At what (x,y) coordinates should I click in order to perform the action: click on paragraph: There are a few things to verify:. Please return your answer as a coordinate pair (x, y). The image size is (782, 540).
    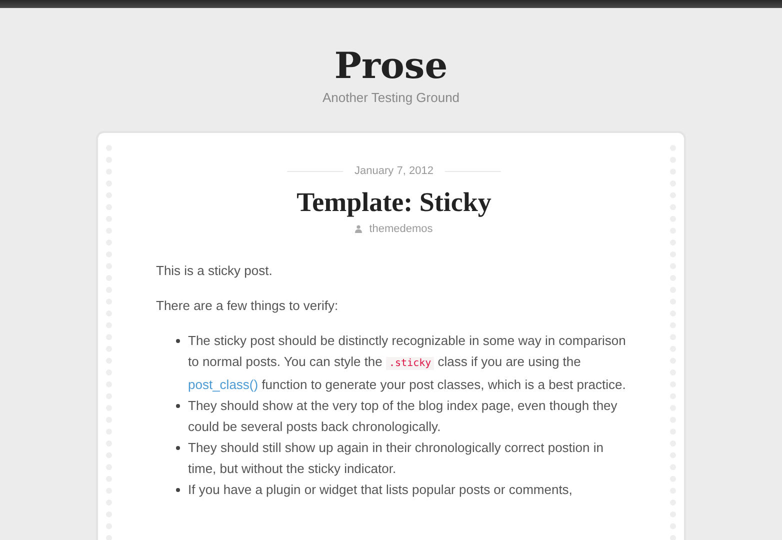
    Looking at the image, I should click on (248, 306).